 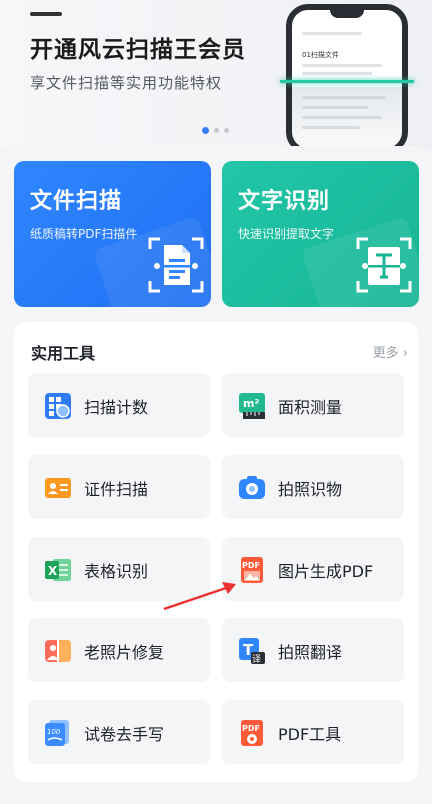 I want to click on more-link: 更多 ›, so click(x=390, y=351).